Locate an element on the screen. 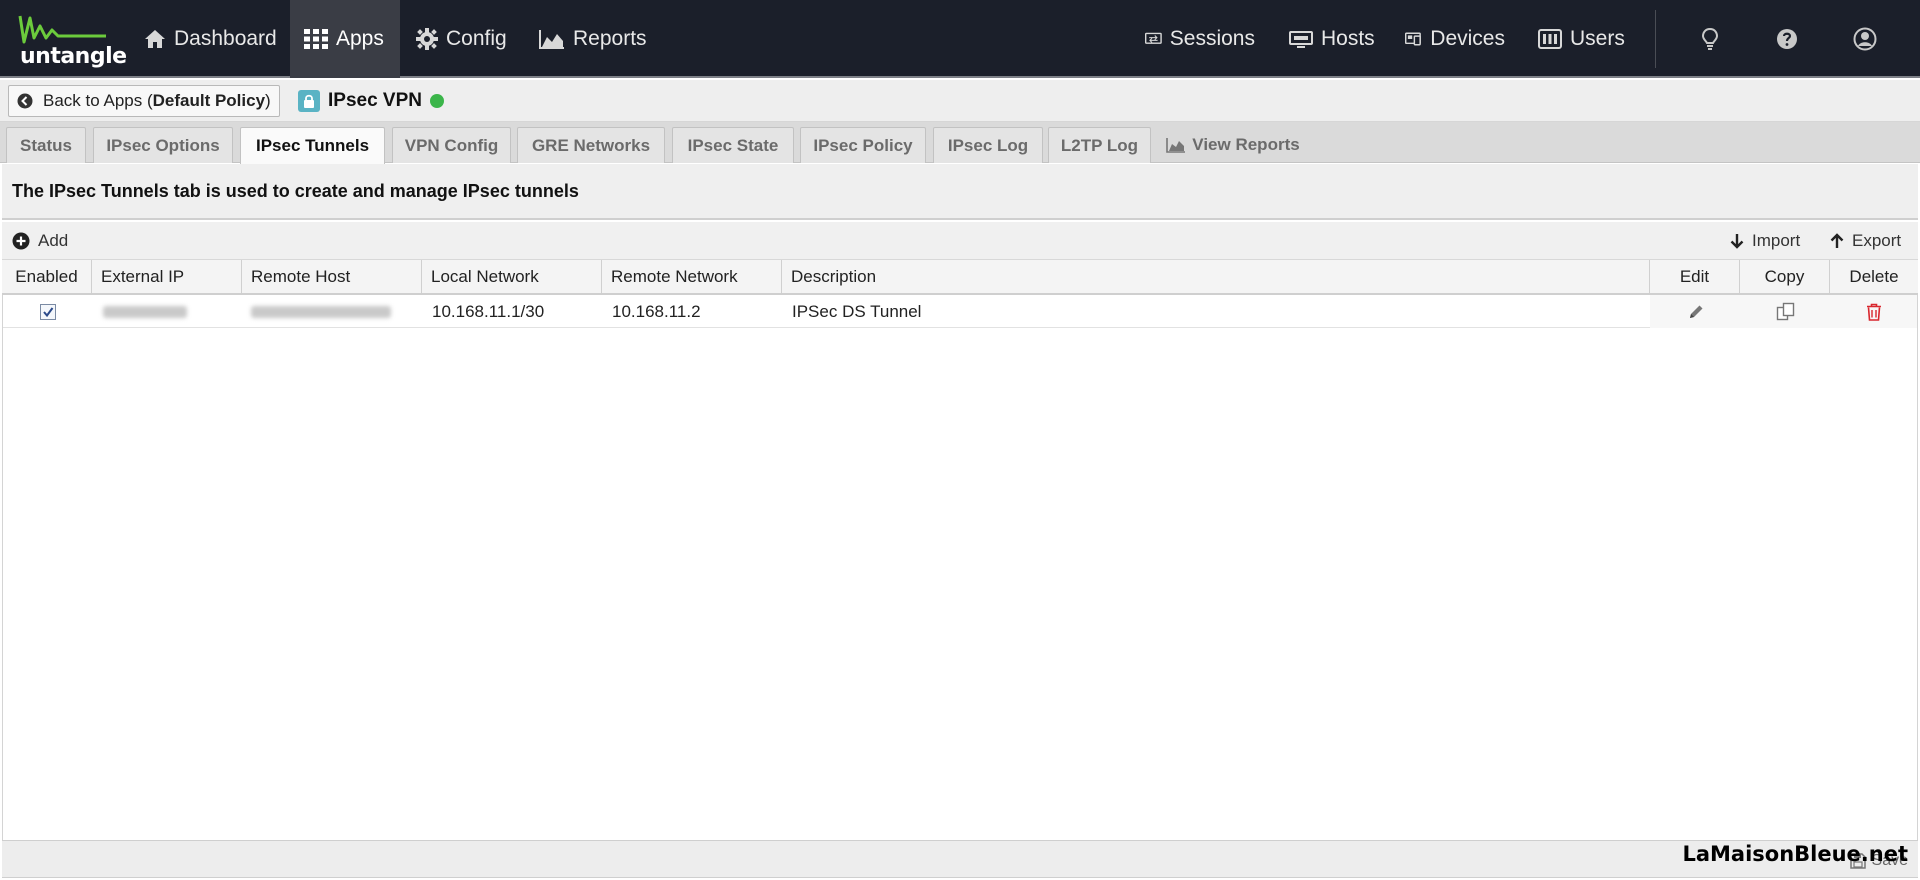  user-account-button is located at coordinates (1865, 39).